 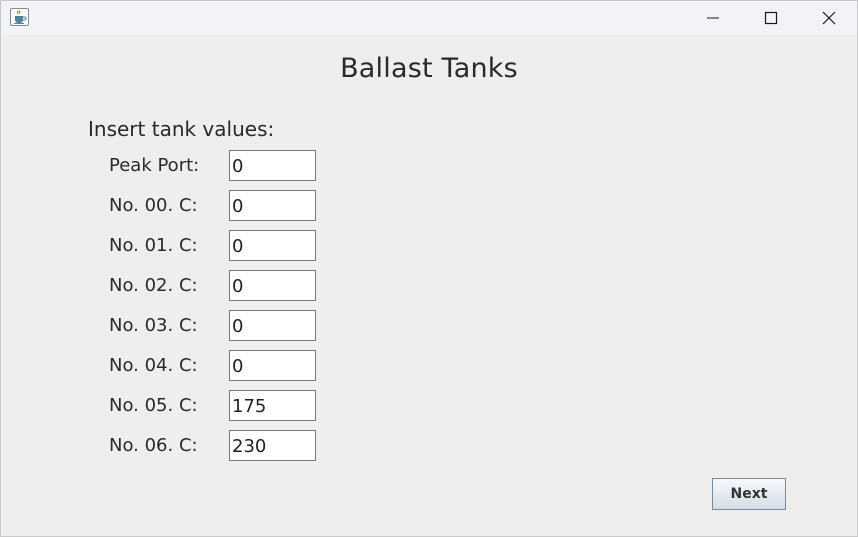 I want to click on tank-label: No. 00. C:, so click(x=153, y=205).